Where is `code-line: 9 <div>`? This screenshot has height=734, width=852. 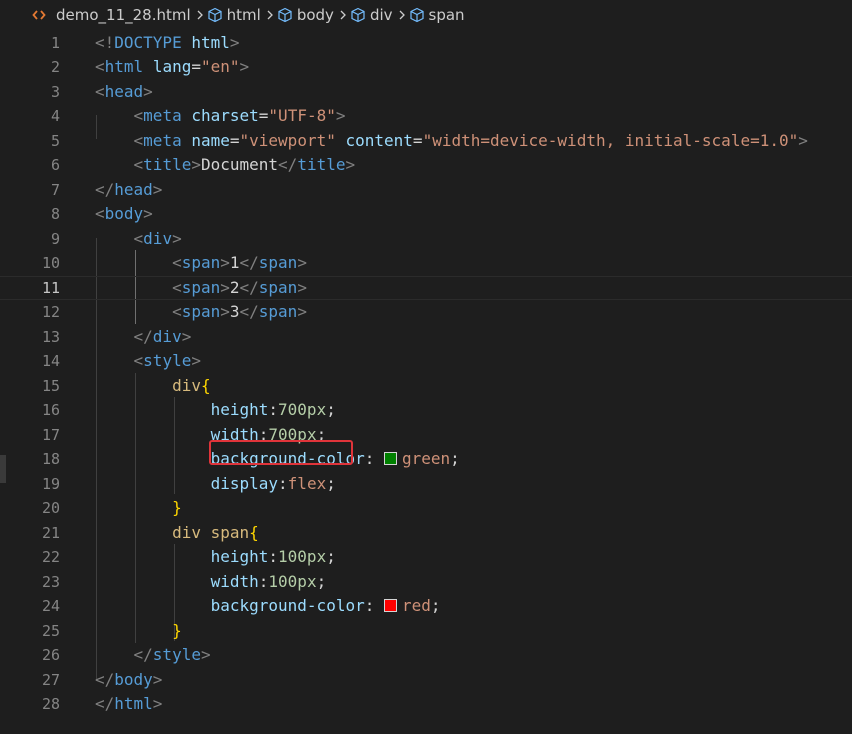
code-line: 9 <div> is located at coordinates (426, 239).